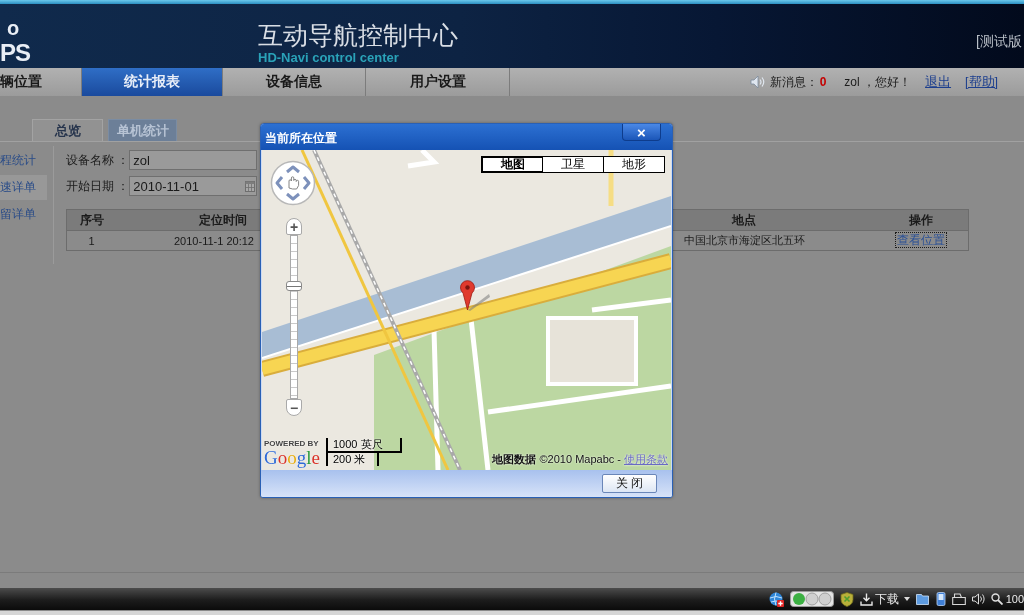 Image resolution: width=1024 pixels, height=615 pixels. I want to click on zoom-in-button: +, so click(294, 226).